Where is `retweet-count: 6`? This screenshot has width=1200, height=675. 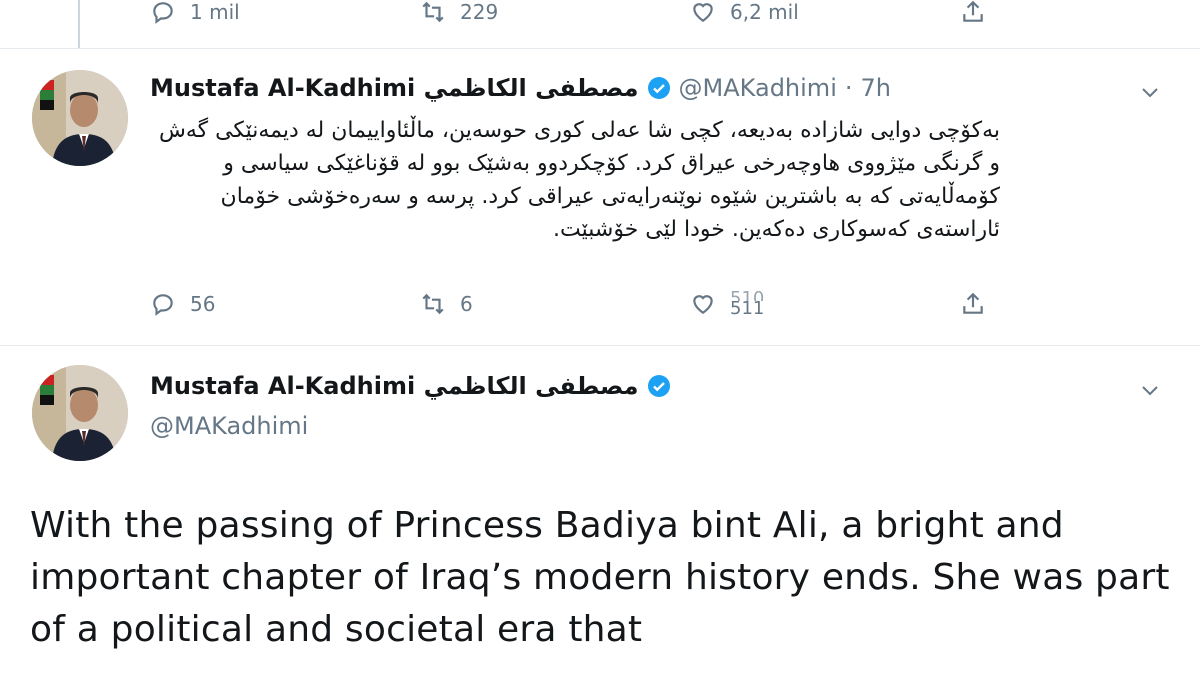 retweet-count: 6 is located at coordinates (466, 304).